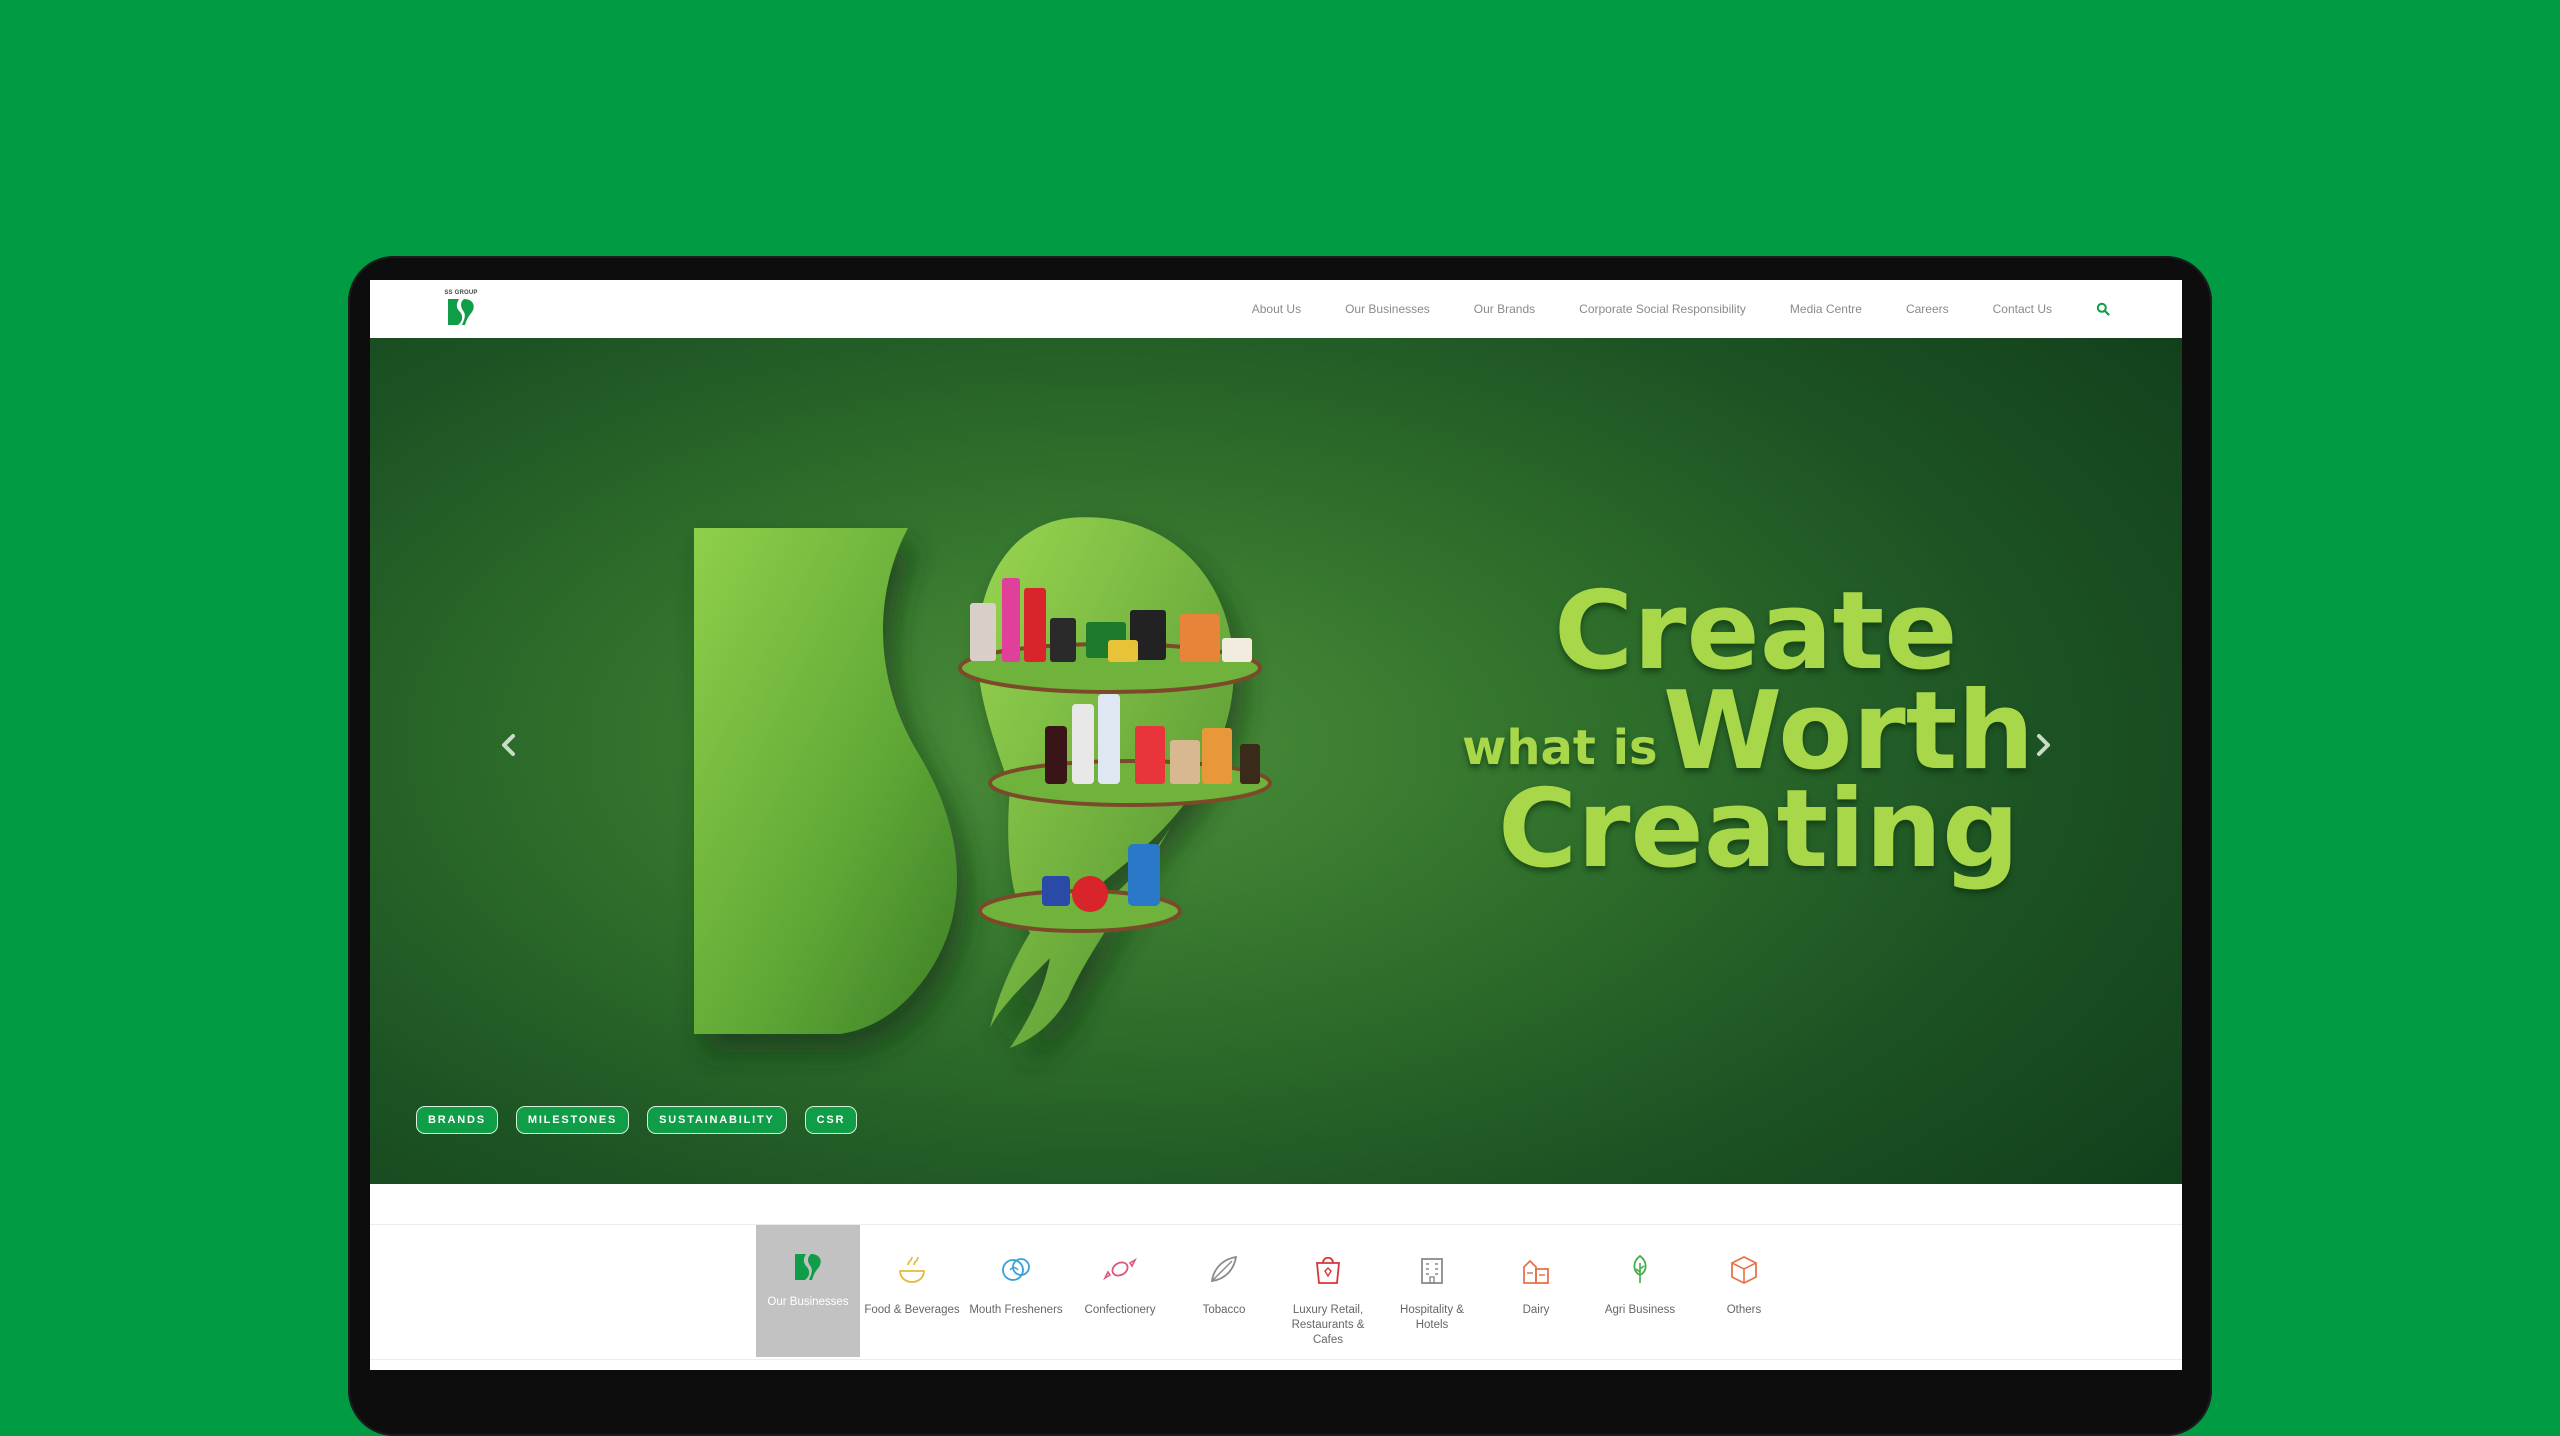 The width and height of the screenshot is (2560, 1436). Describe the element at coordinates (1504, 309) in the screenshot. I see `nav-our-brands: Our Brands` at that location.